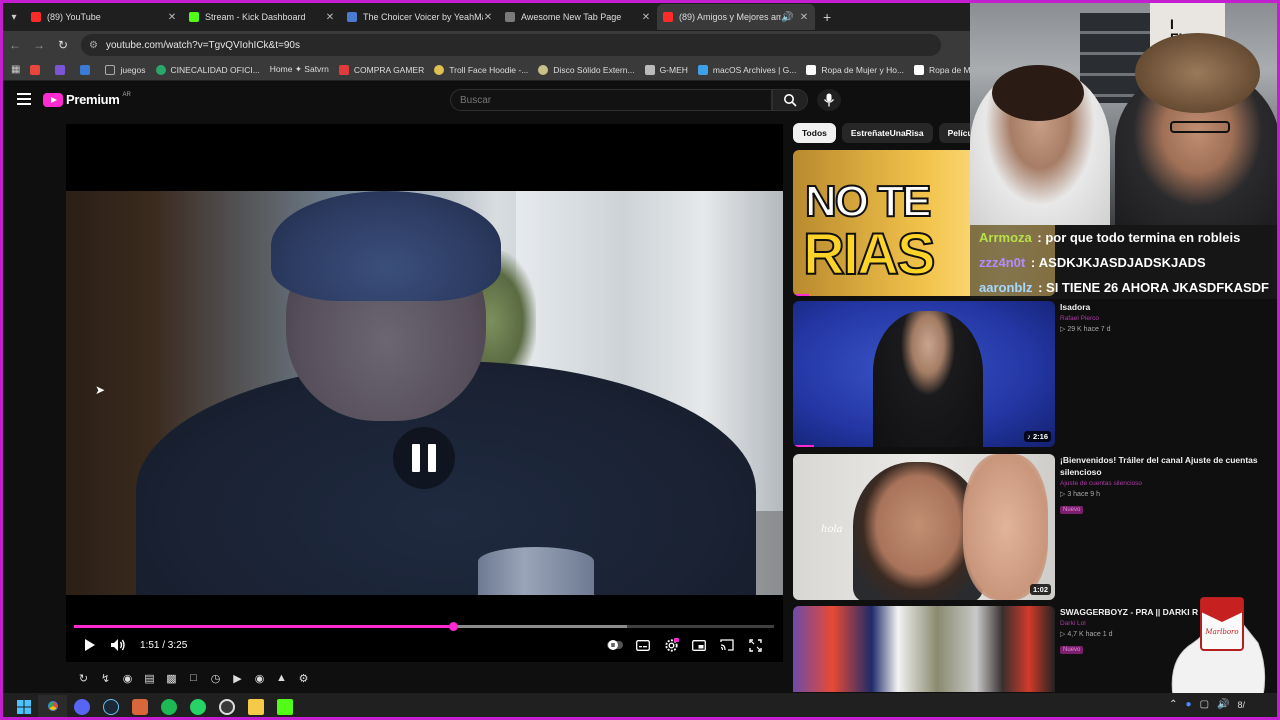 This screenshot has height=720, width=1280. I want to click on start-button, so click(23, 706).